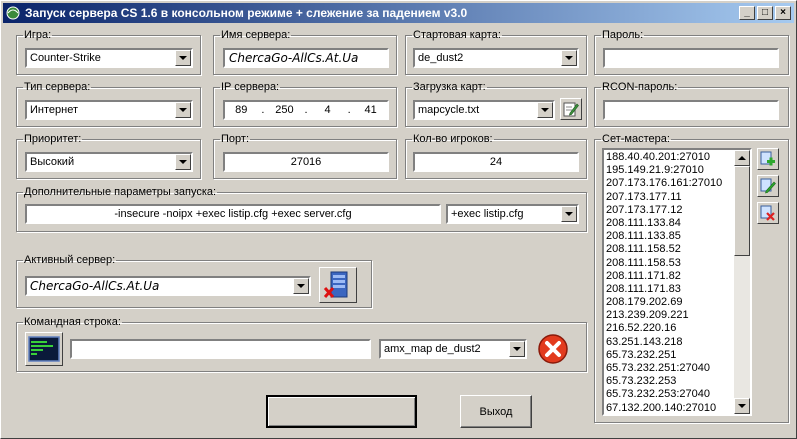 The width and height of the screenshot is (797, 439). I want to click on start-map-label: Стартовая карта:, so click(457, 35).